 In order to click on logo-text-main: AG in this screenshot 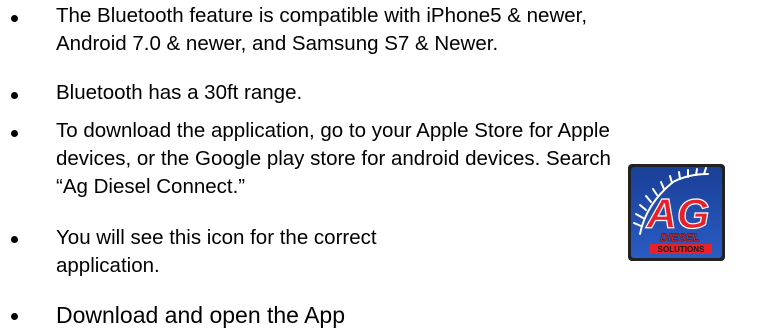, I will do `click(678, 213)`.